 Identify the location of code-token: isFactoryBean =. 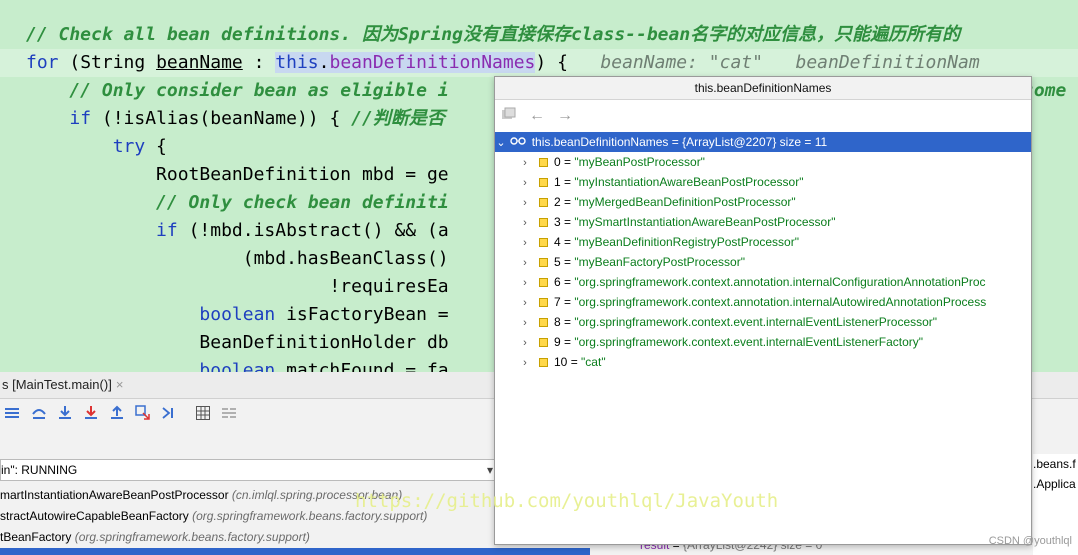
(362, 314).